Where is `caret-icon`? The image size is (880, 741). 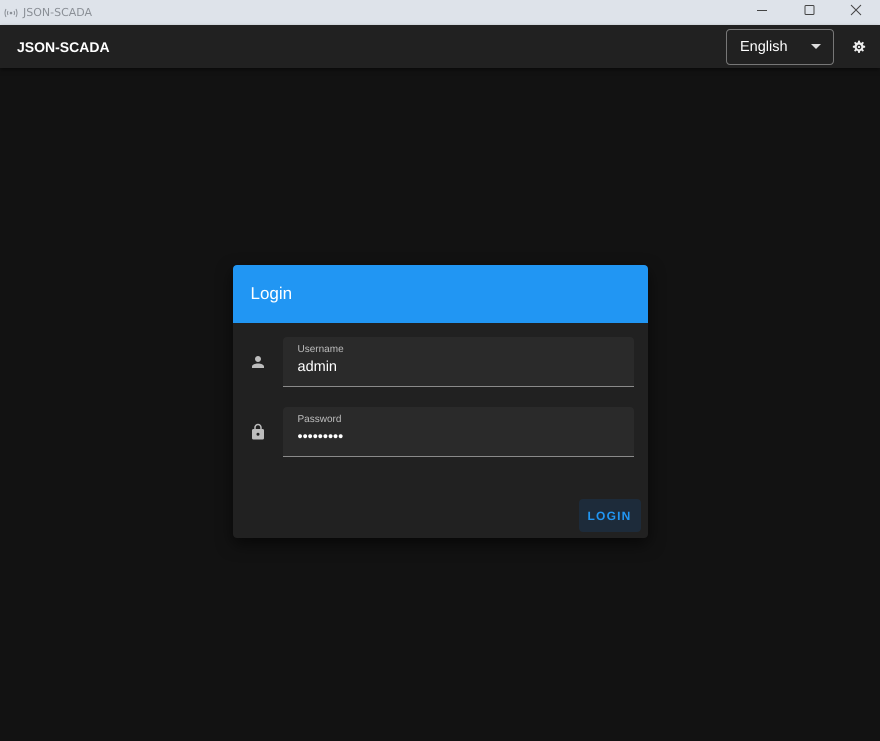 caret-icon is located at coordinates (816, 46).